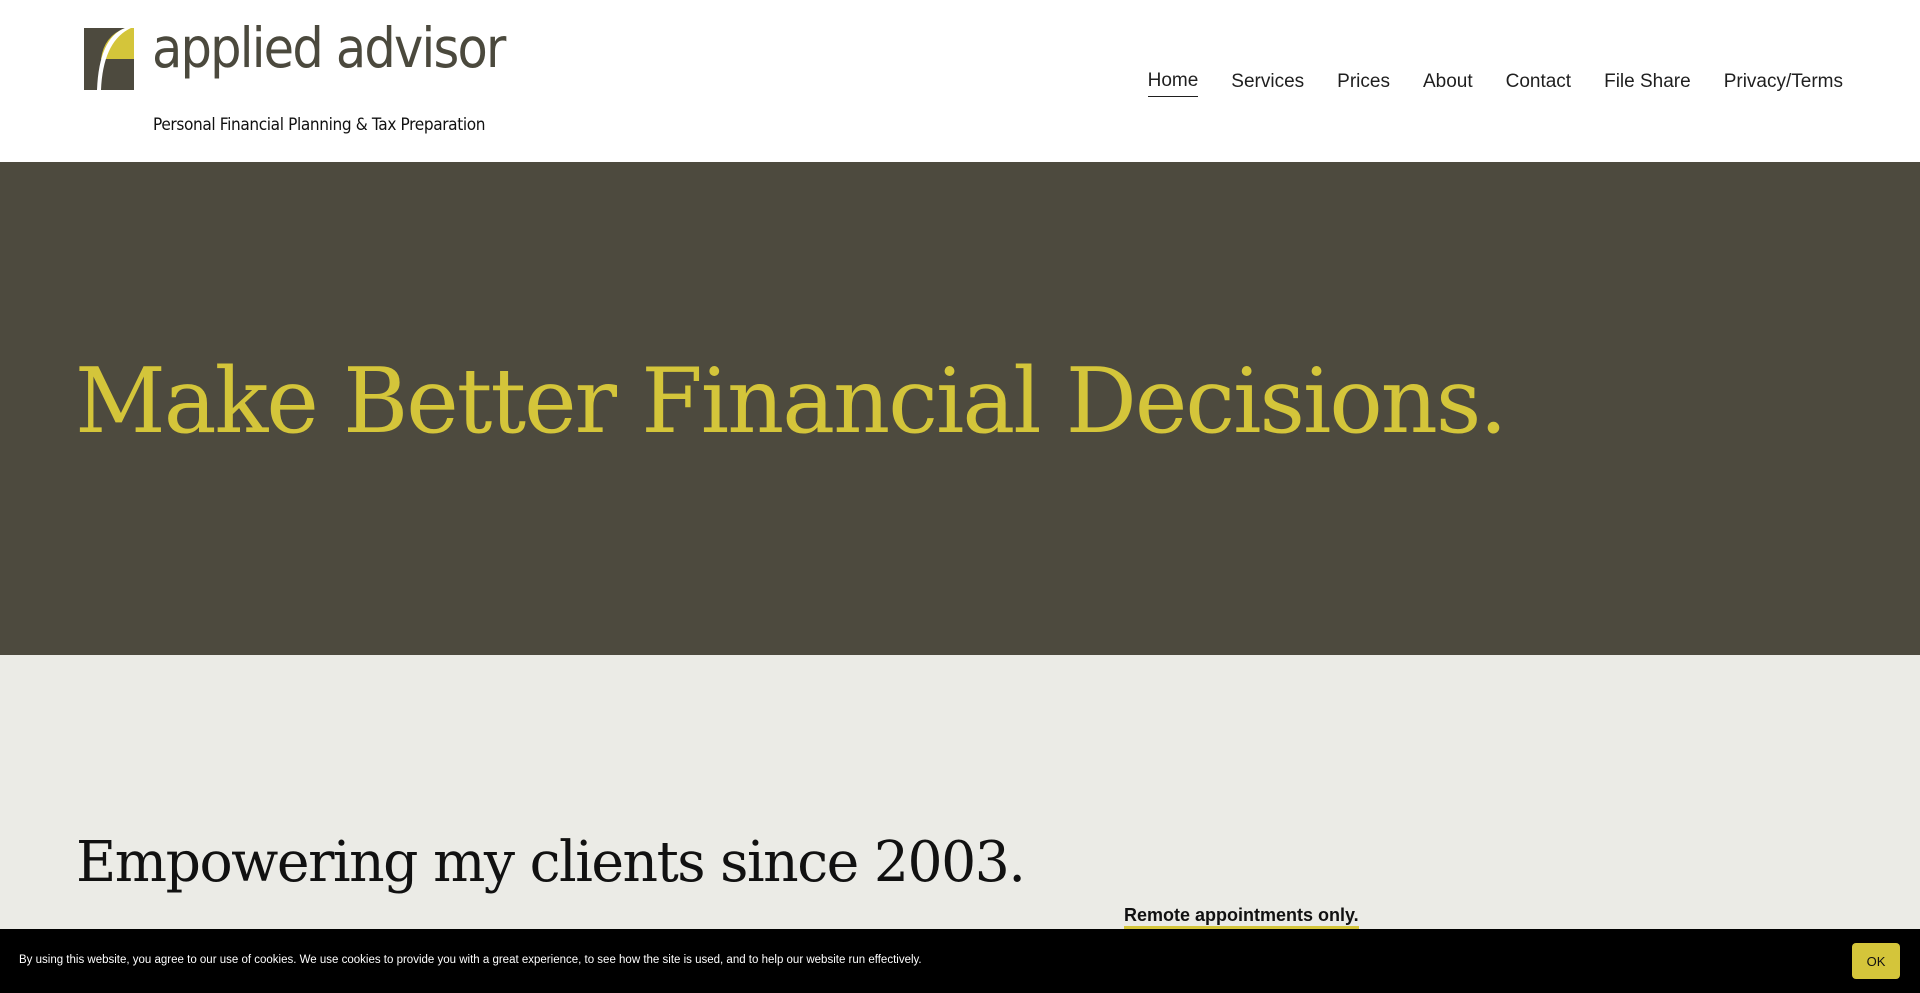  What do you see at coordinates (1363, 83) in the screenshot?
I see `nav-item-prices: Prices` at bounding box center [1363, 83].